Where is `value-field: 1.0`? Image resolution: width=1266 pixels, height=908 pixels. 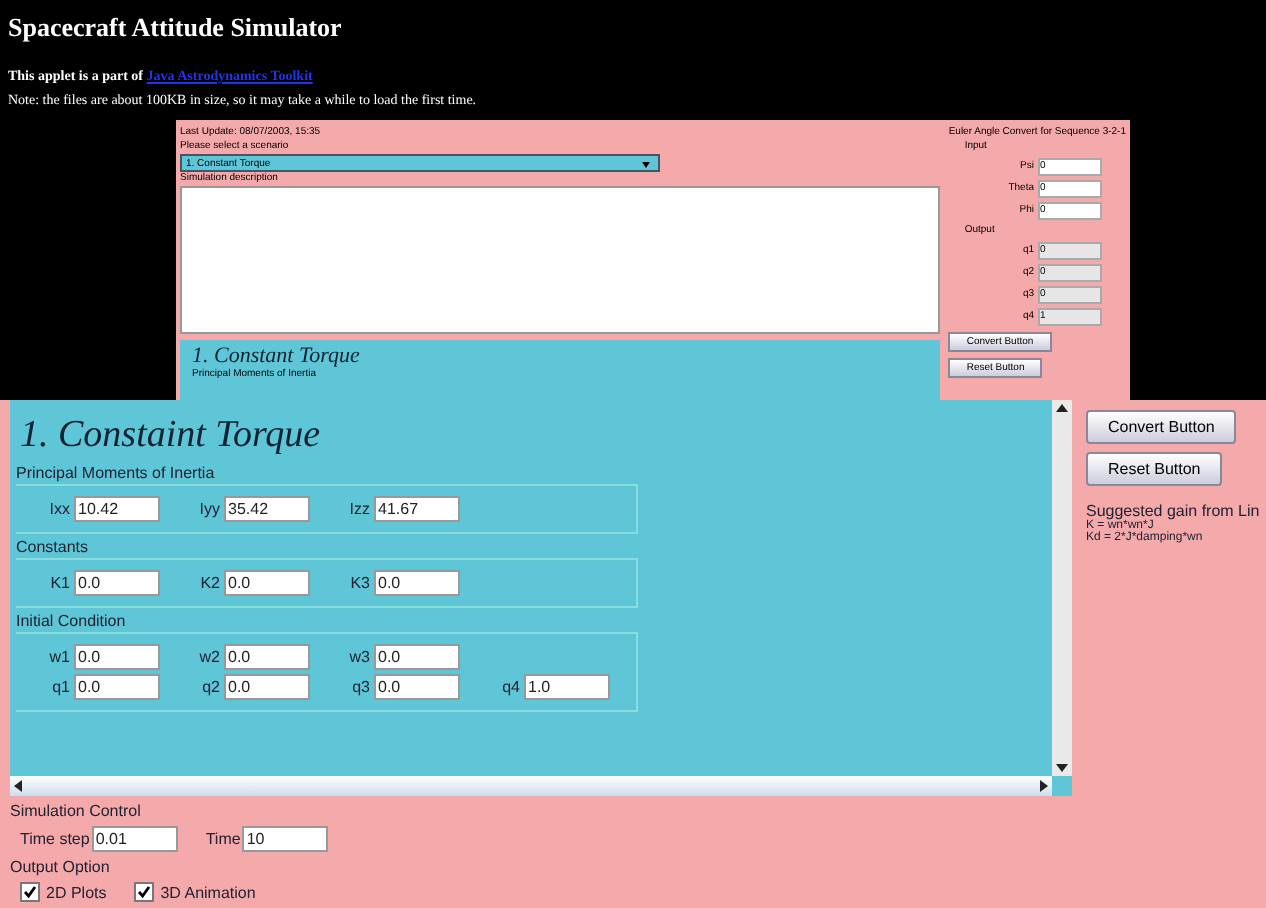 value-field: 1.0 is located at coordinates (567, 687).